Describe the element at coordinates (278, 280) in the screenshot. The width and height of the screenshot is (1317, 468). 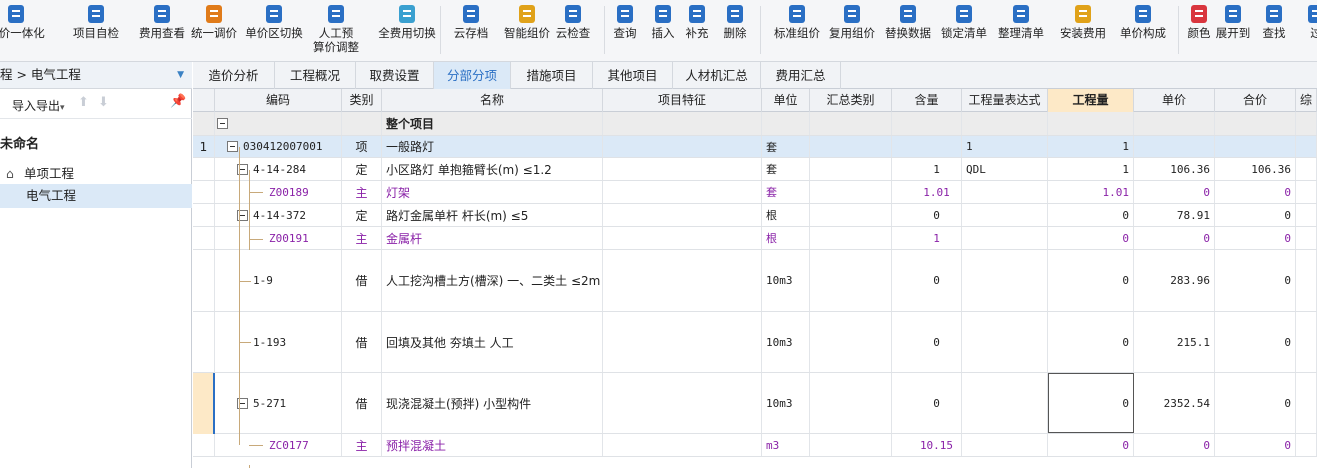
I see `cell-code: 1-9` at that location.